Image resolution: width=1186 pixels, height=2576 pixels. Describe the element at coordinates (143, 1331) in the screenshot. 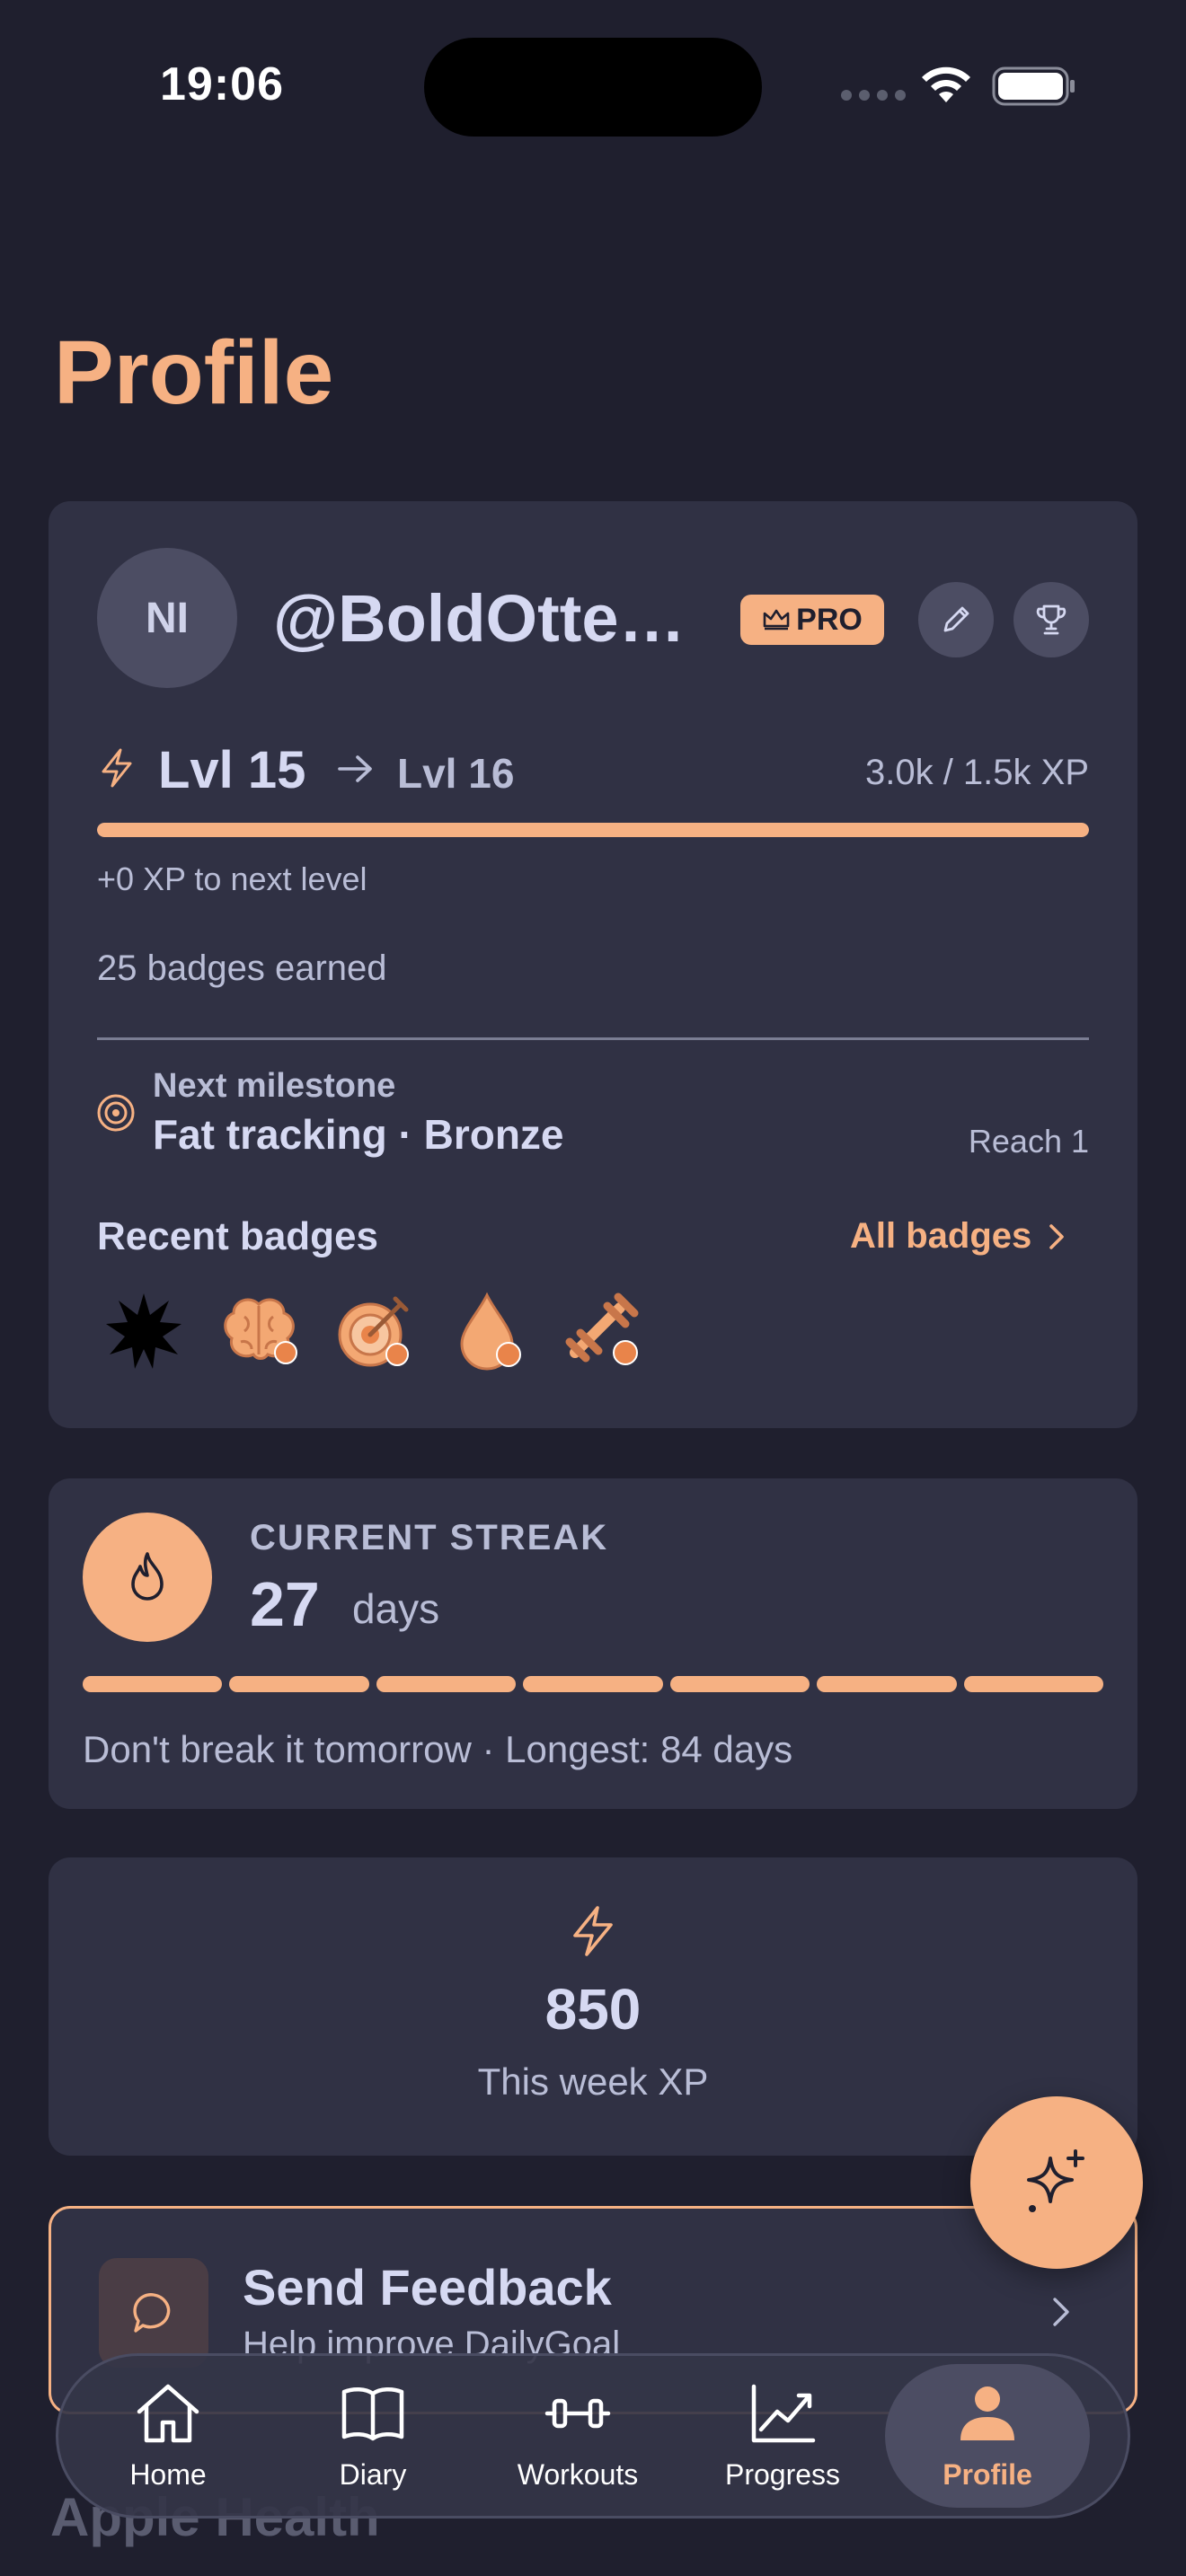

I see `star-burst-badge-icon` at that location.